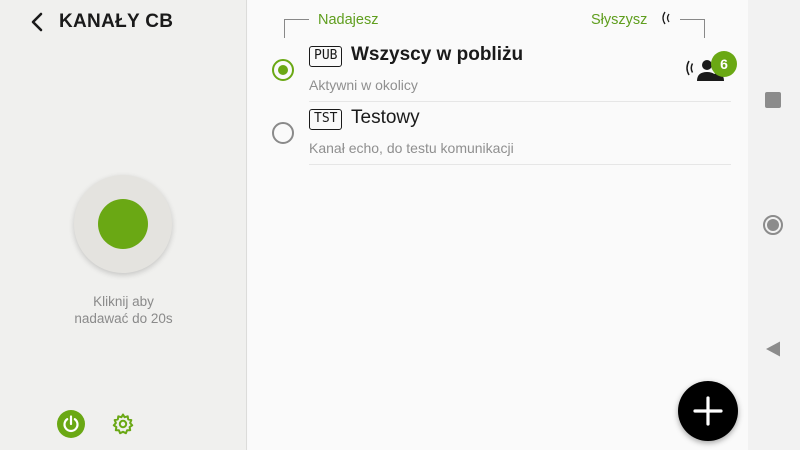  I want to click on channel-description: Kanał echo, do testu komunikacji, so click(411, 148).